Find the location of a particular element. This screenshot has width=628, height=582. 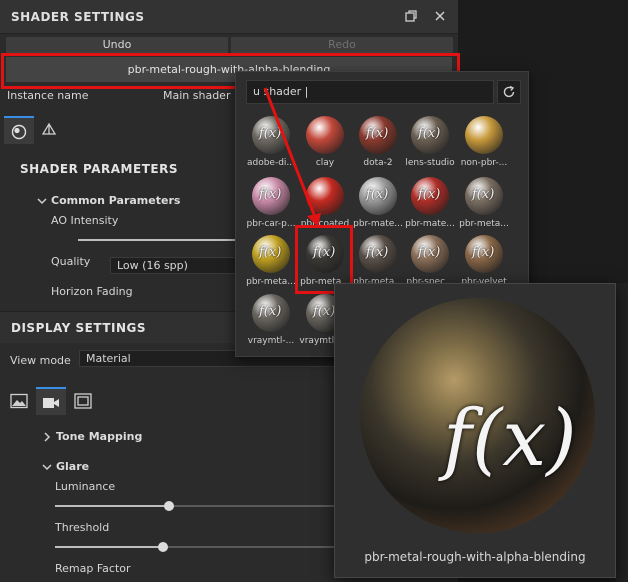

shader-tile-label: clay is located at coordinates (325, 163).